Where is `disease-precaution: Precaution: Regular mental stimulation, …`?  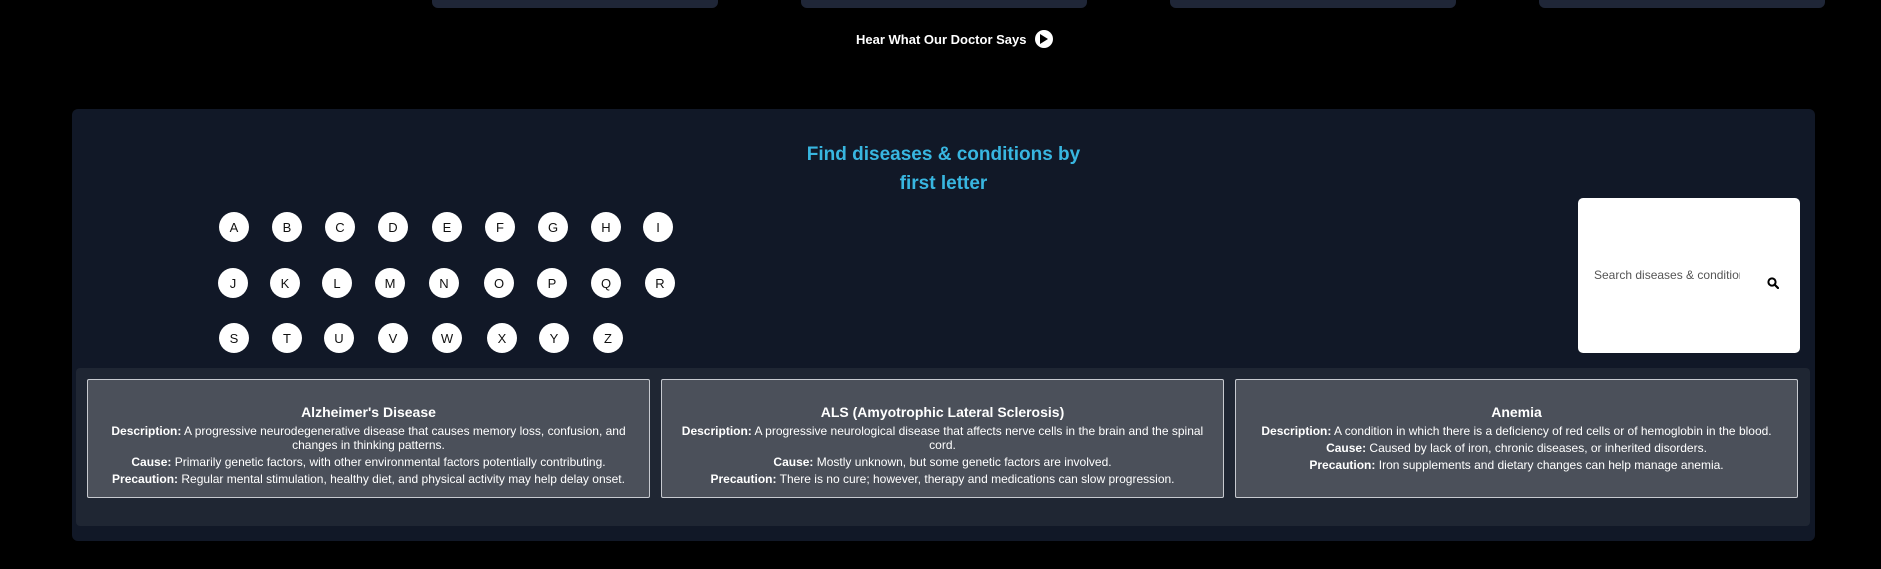
disease-precaution: Precaution: Regular mental stimulation, … is located at coordinates (368, 479).